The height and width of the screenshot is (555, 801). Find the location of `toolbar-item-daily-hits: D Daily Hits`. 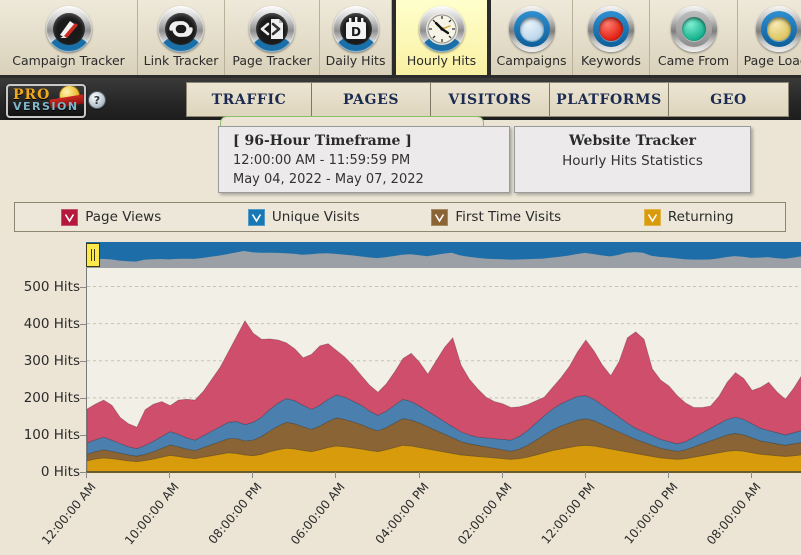

toolbar-item-daily-hits: D Daily Hits is located at coordinates (356, 37).